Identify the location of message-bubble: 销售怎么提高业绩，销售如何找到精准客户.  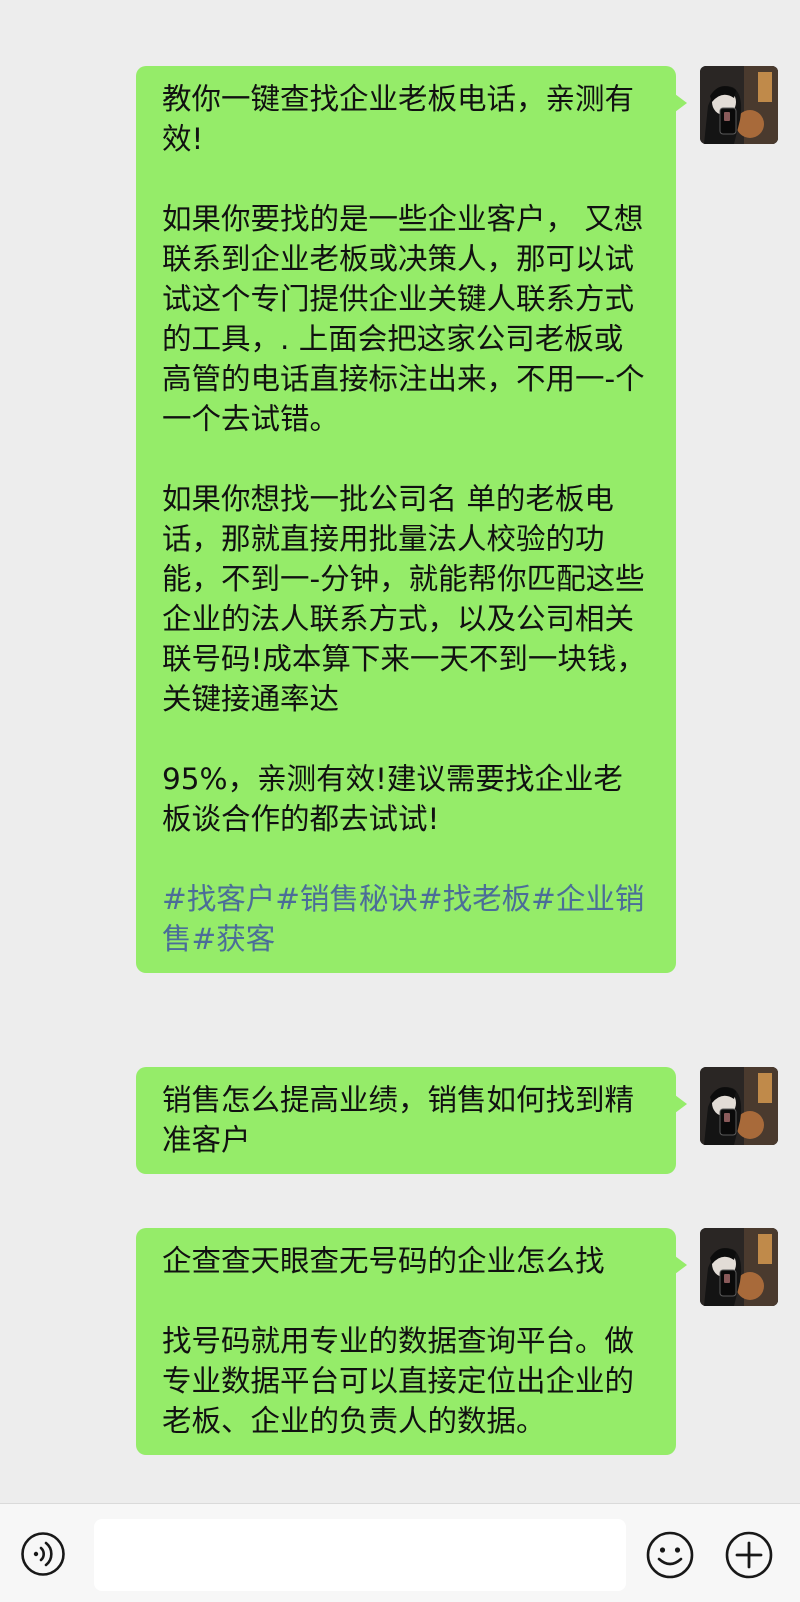
(411, 1120).